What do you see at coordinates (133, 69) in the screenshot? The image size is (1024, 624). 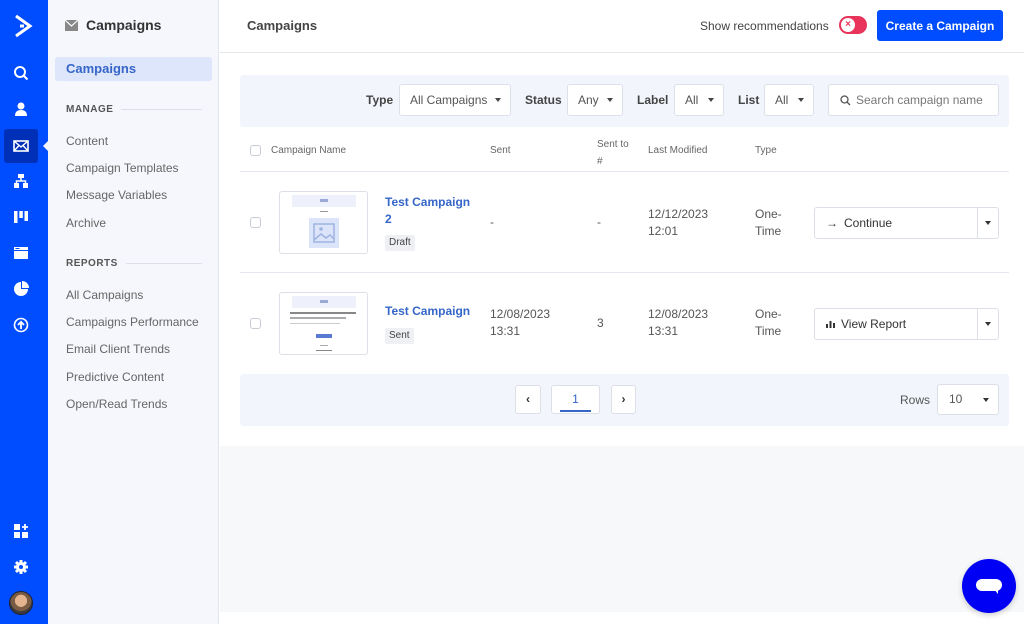 I see `subnav-item-campaigns: Campaigns` at bounding box center [133, 69].